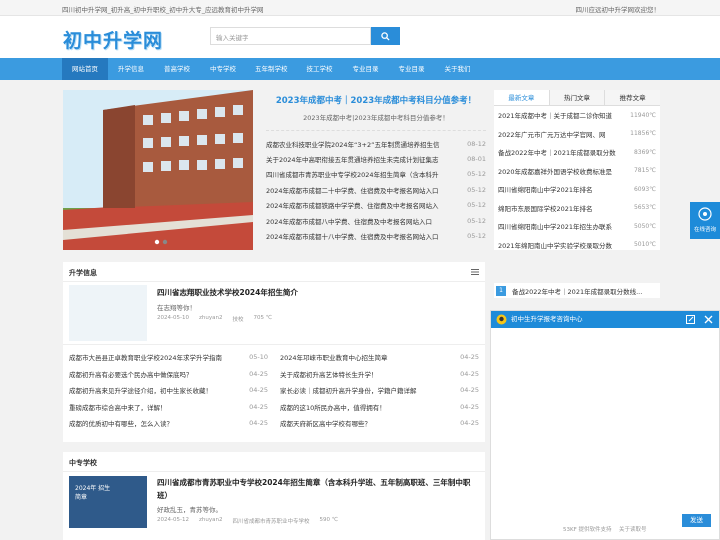 The height and width of the screenshot is (540, 720). Describe the element at coordinates (376, 220) in the screenshot. I see `list-item: 2024年成都市成都八中学费、住宿费及中考报名网站入口 05-12` at that location.